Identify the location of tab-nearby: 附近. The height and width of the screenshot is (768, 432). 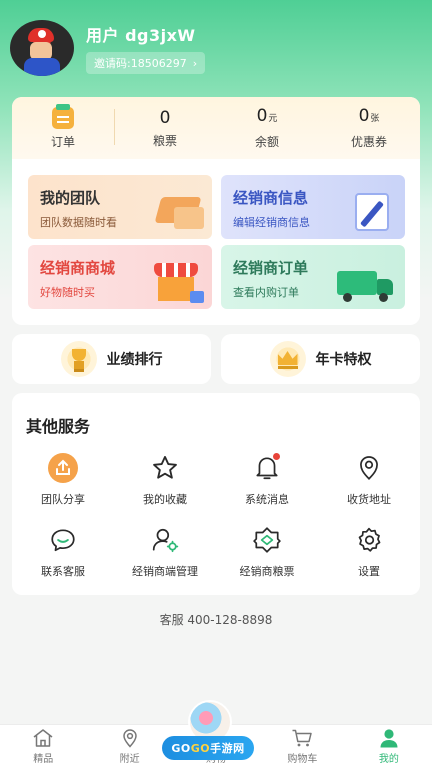
(129, 746).